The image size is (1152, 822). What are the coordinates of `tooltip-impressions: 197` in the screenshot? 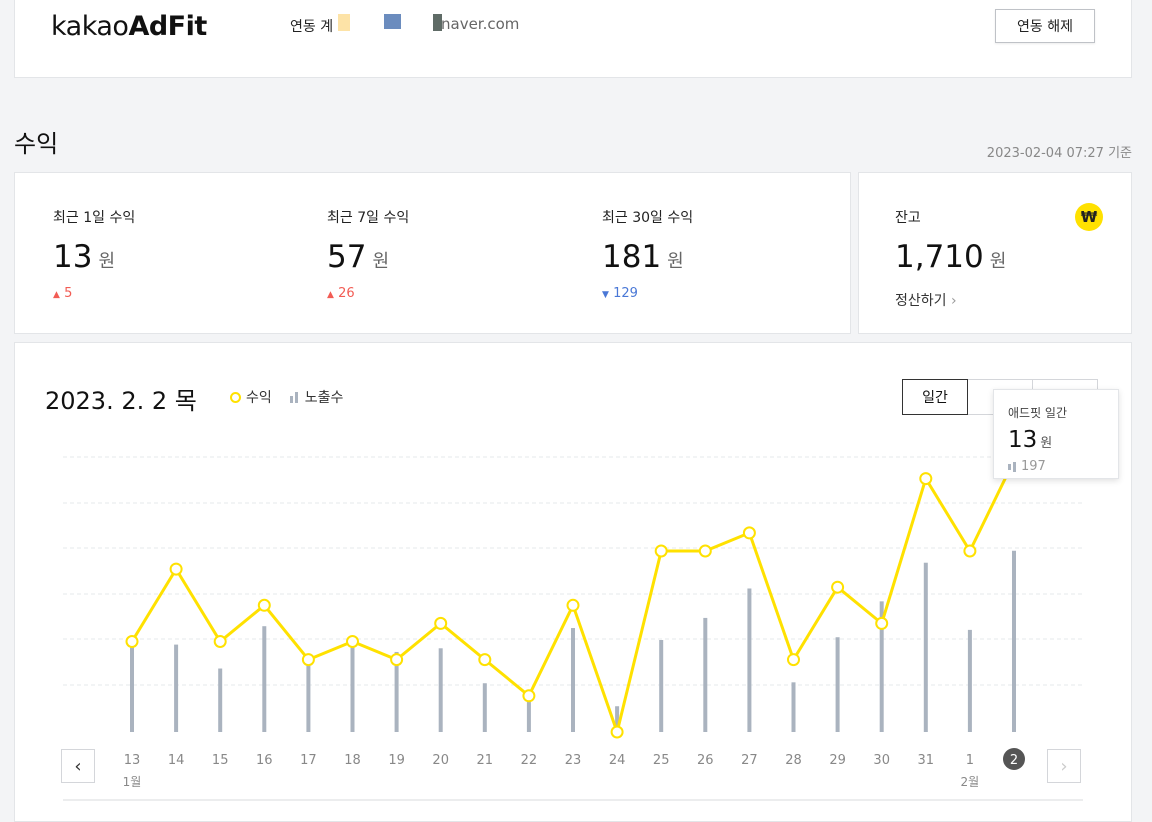 It's located at (1063, 466).